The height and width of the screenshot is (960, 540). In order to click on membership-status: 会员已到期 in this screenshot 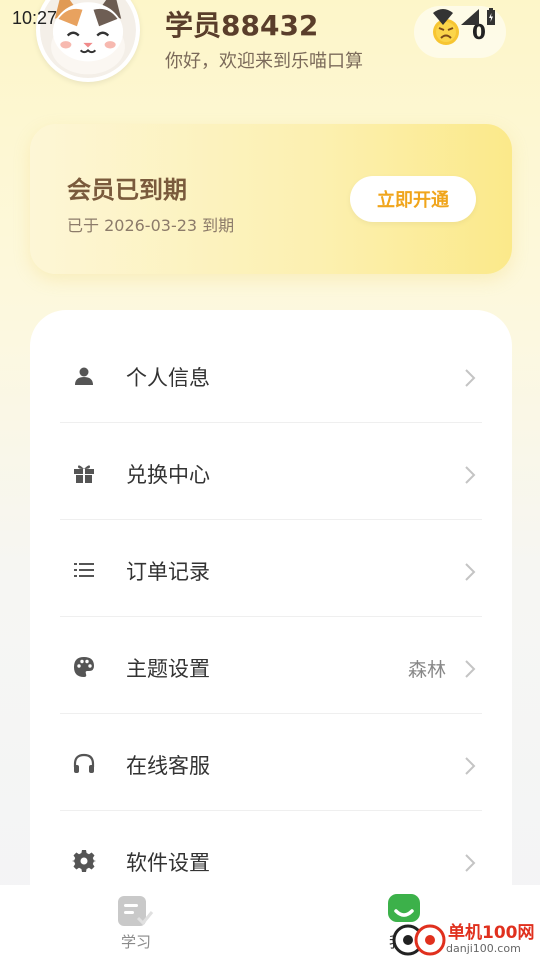, I will do `click(127, 190)`.